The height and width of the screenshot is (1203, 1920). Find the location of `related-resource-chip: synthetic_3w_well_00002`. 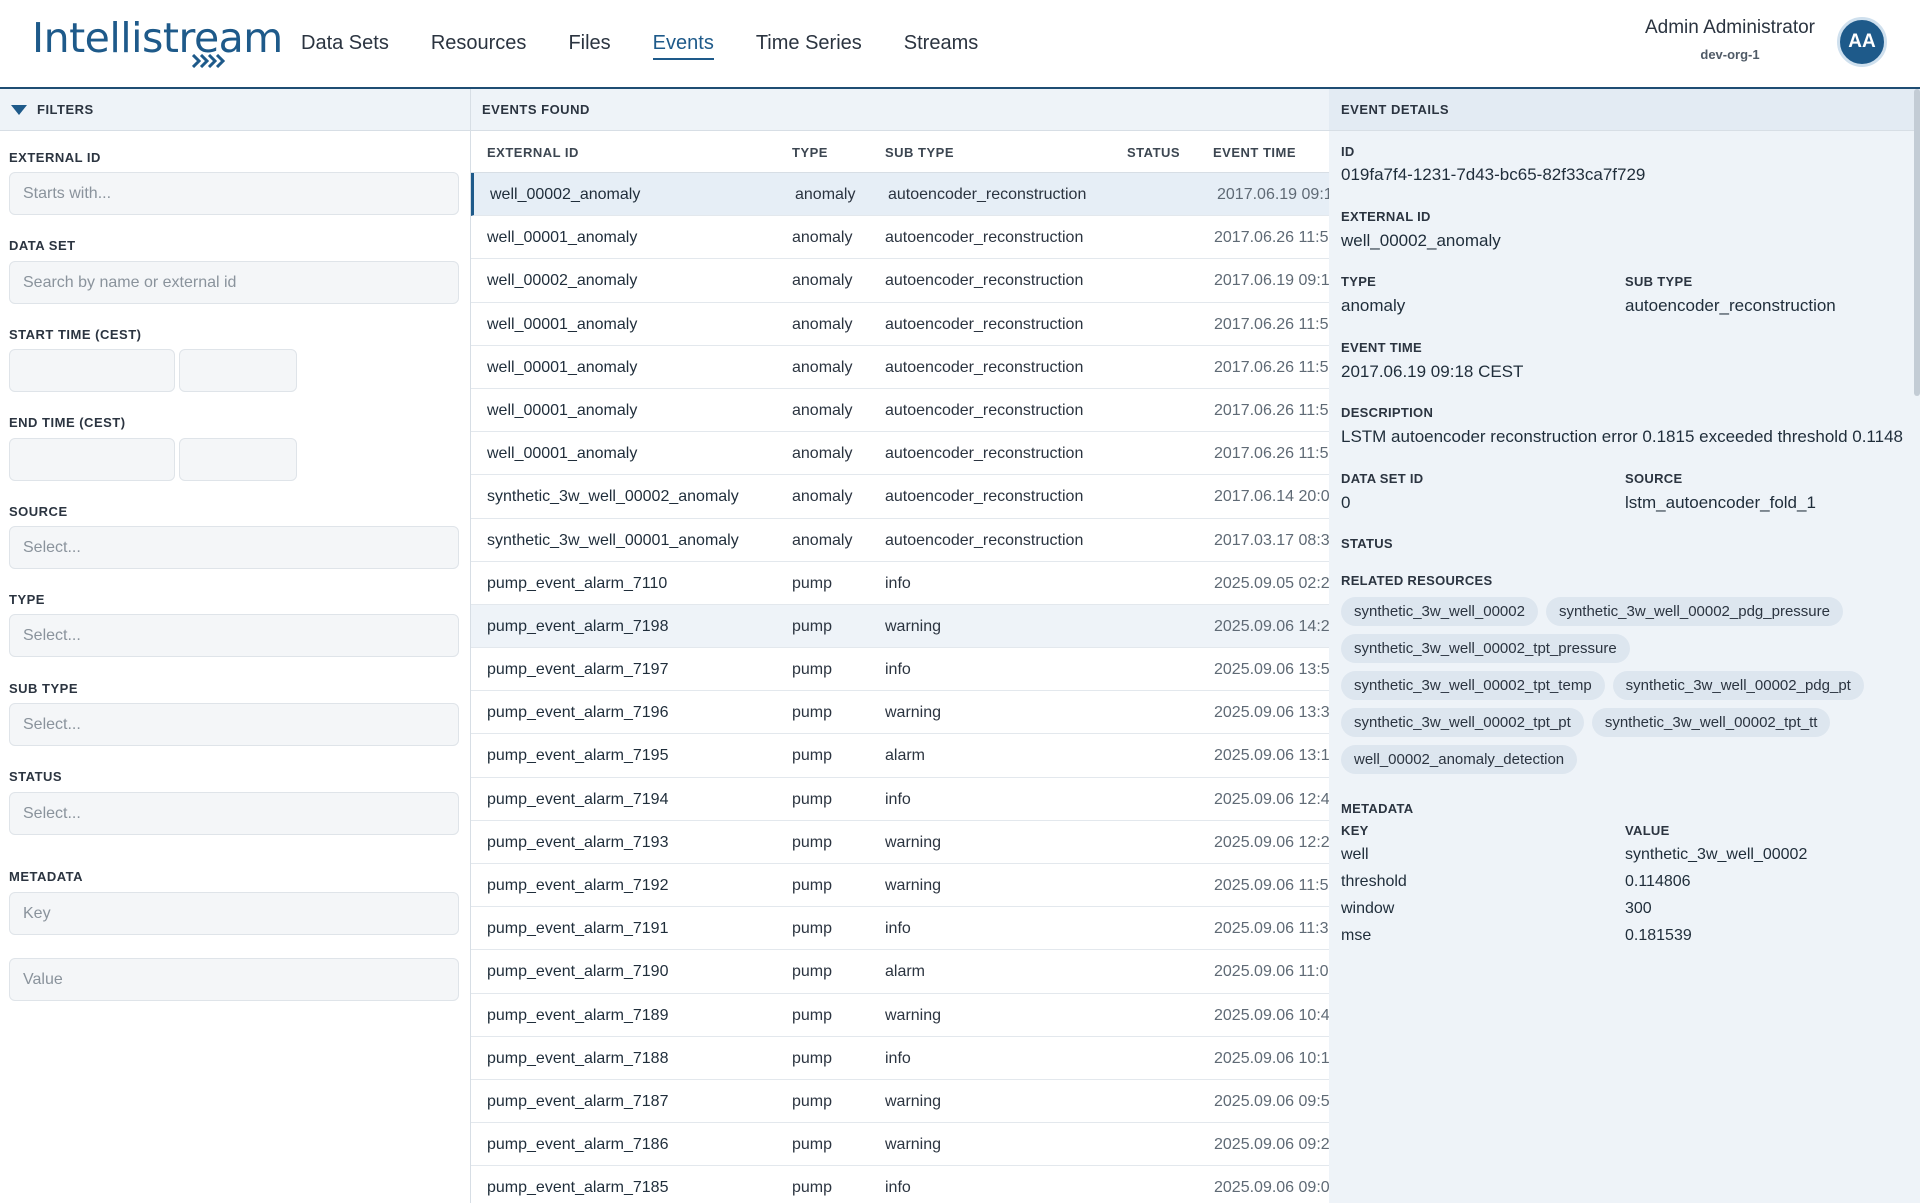

related-resource-chip: synthetic_3w_well_00002 is located at coordinates (1439, 611).